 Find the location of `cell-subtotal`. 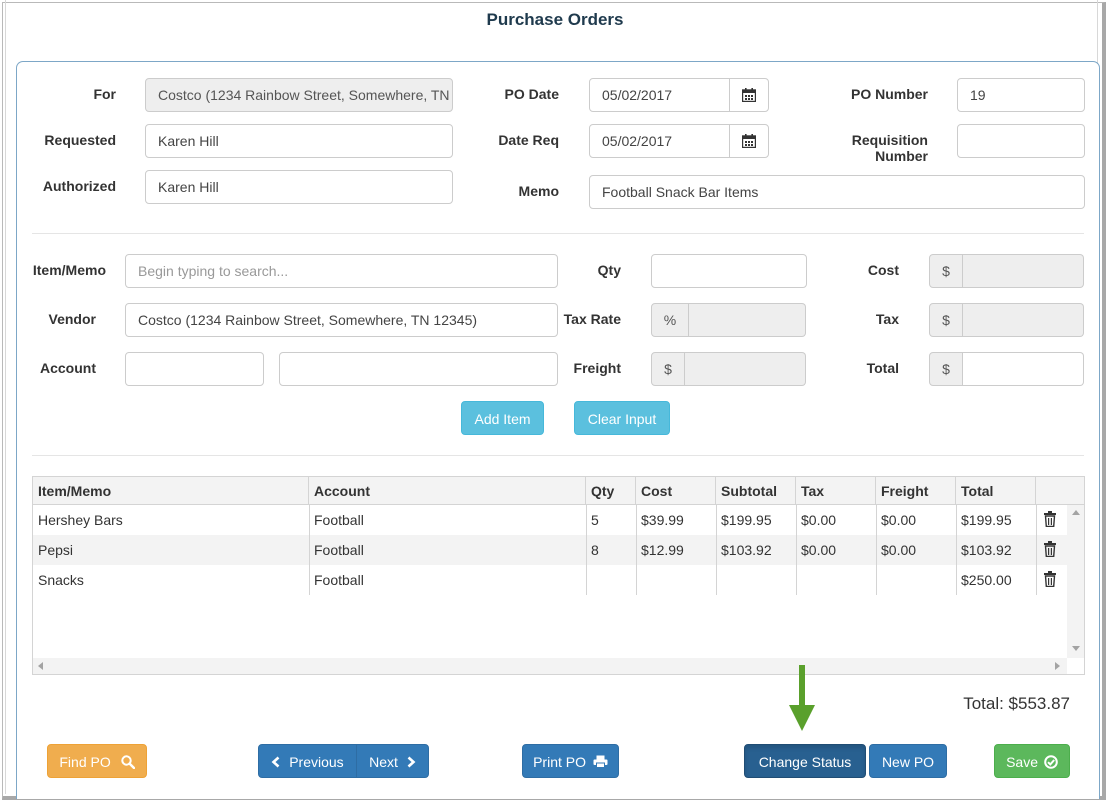

cell-subtotal is located at coordinates (756, 580).